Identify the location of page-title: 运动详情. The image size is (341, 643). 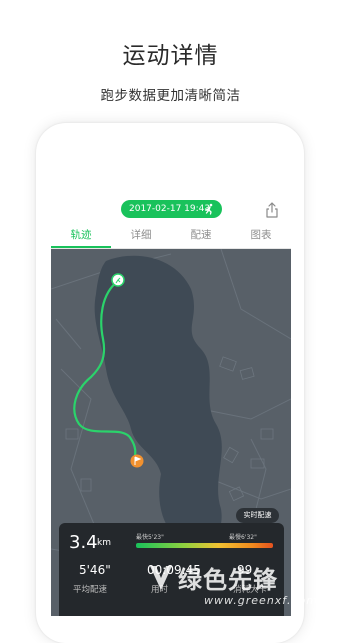
(170, 56).